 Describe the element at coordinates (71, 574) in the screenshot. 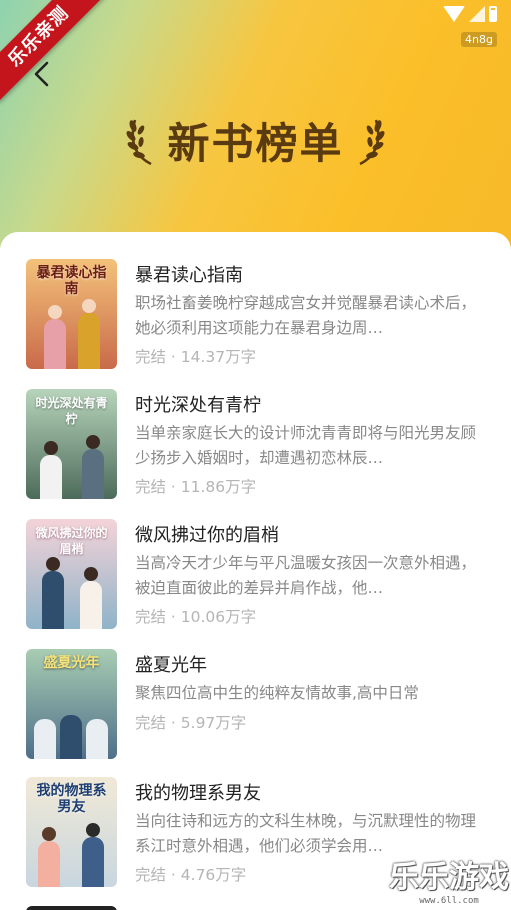

I see `book-cover: 微风拂过你的眉梢` at that location.